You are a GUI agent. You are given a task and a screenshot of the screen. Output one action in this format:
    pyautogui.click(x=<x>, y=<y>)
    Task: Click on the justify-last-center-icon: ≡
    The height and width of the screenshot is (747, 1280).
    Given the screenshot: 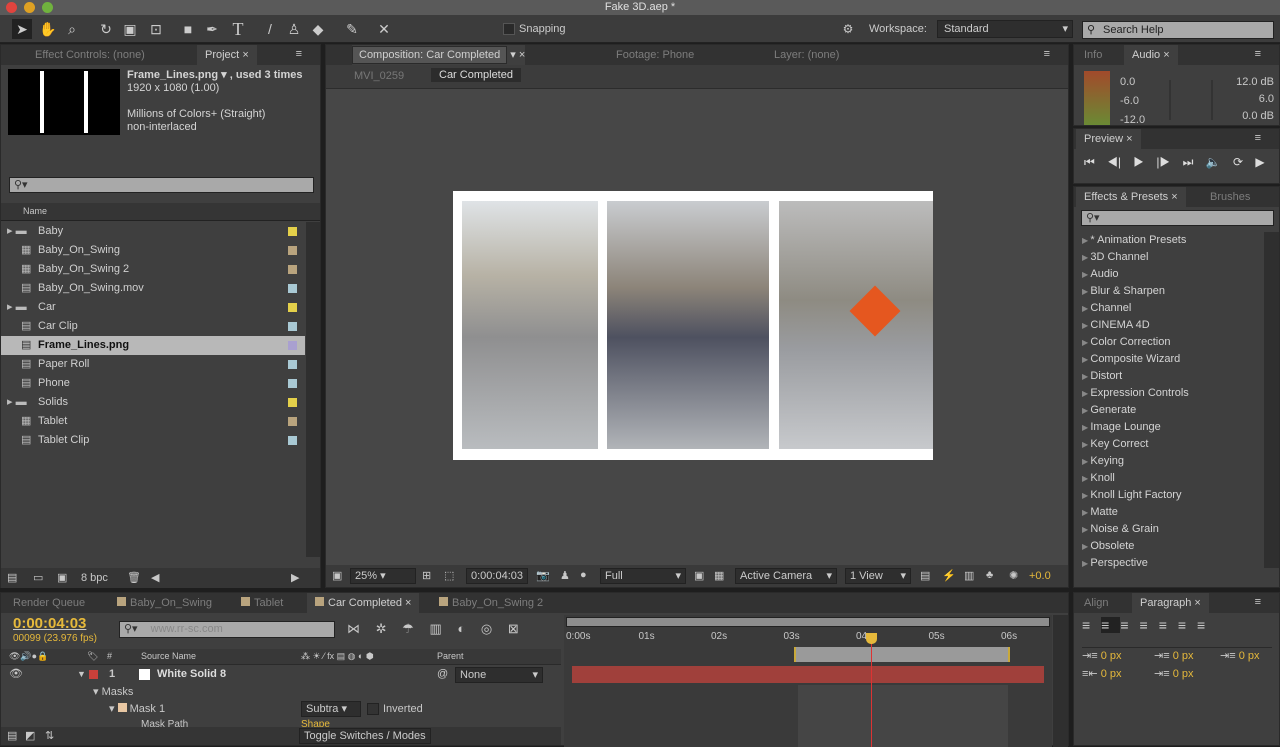 What is the action you would take?
    pyautogui.click(x=1168, y=625)
    